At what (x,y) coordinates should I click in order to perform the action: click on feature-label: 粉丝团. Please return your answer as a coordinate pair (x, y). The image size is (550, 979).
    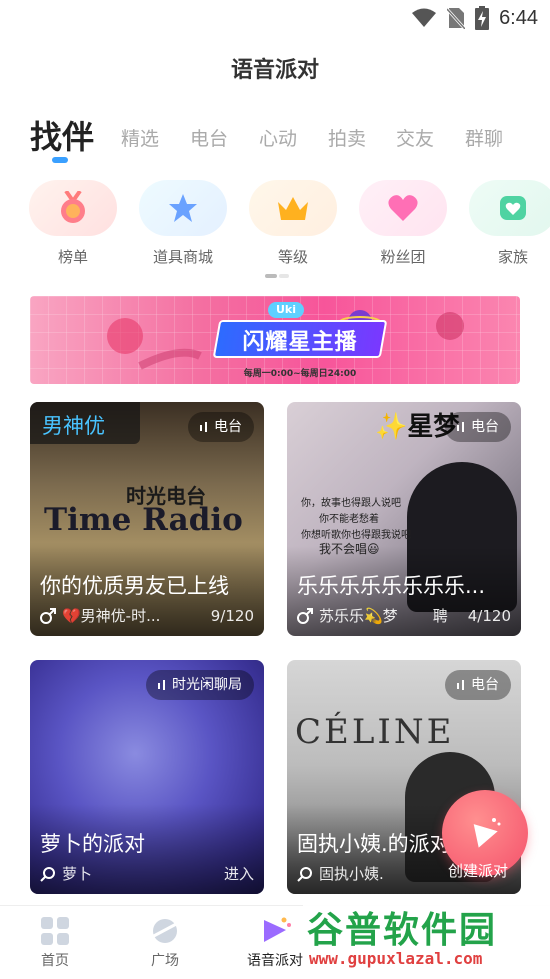
    Looking at the image, I should click on (403, 257).